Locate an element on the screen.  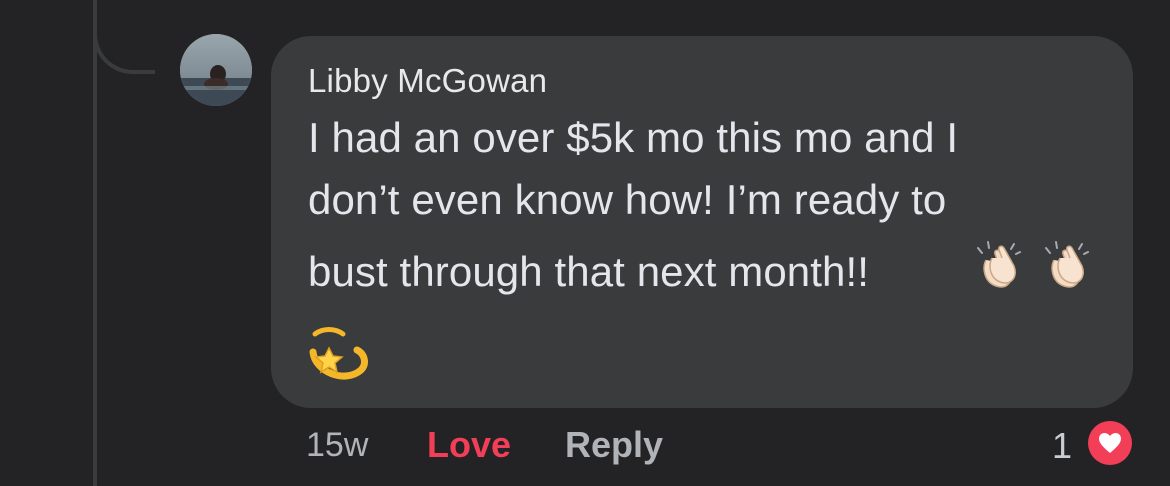
comment-text-line-2: don’t even know how! I’m ready to is located at coordinates (627, 199).